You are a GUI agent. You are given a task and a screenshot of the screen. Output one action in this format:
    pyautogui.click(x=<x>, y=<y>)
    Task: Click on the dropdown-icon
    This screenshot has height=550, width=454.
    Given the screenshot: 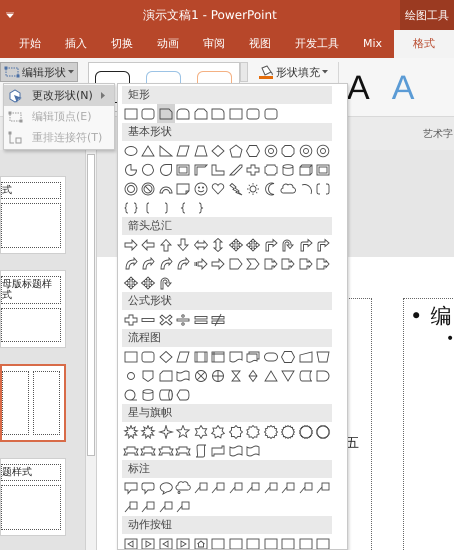 What is the action you would take?
    pyautogui.click(x=10, y=15)
    